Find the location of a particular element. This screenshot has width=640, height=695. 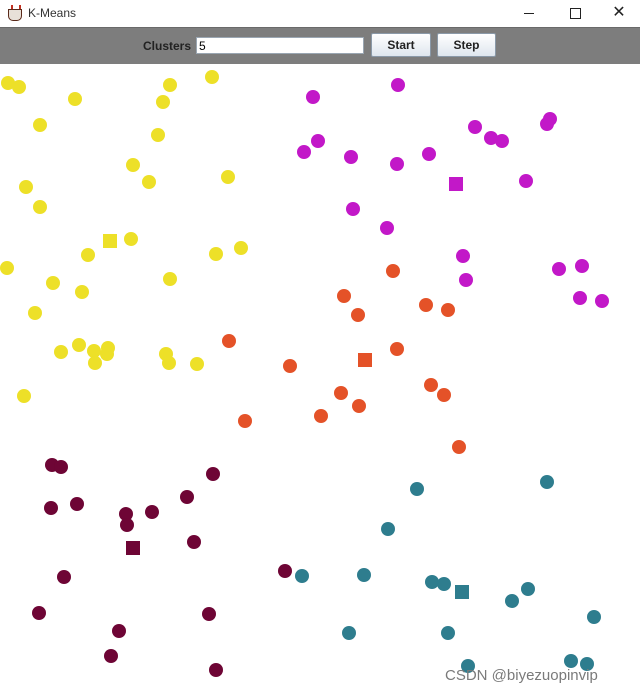

clusters-input is located at coordinates (280, 45).